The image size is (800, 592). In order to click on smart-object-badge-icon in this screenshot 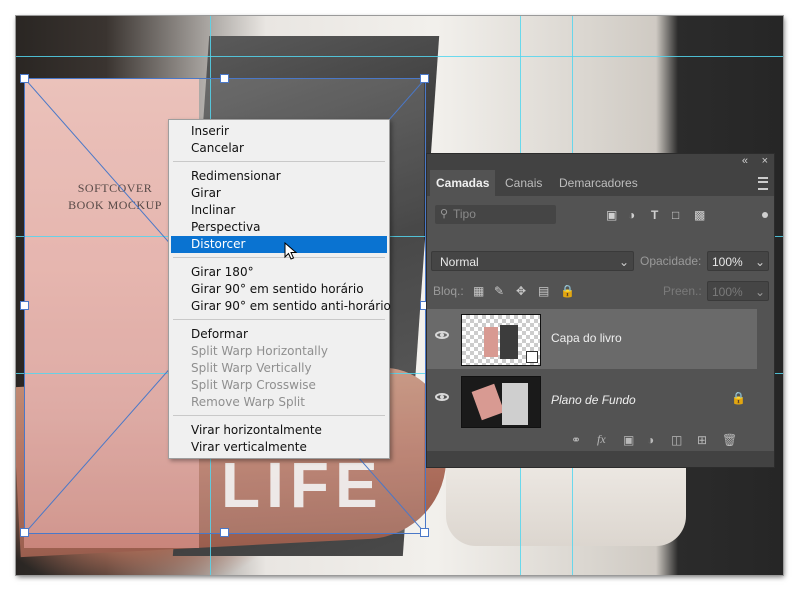, I will do `click(532, 357)`.